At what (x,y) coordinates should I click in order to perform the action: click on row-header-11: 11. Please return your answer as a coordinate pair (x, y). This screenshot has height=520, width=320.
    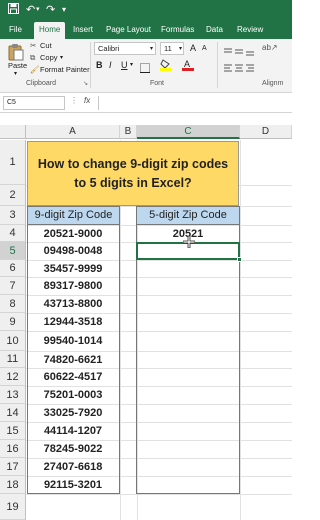
    Looking at the image, I should click on (13, 359).